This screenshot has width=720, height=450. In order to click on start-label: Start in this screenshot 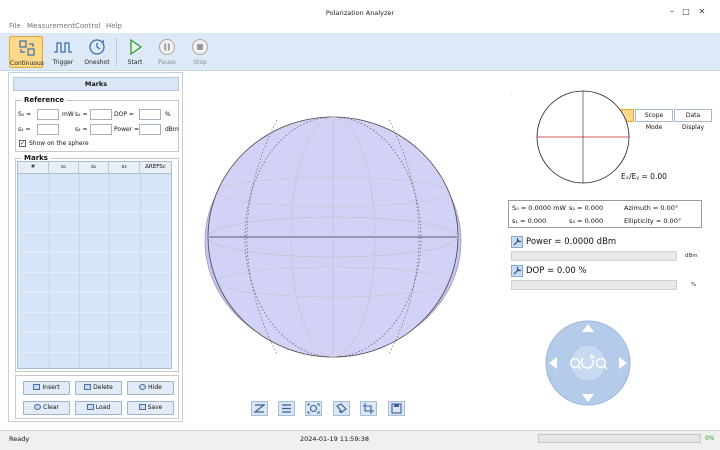, I will do `click(135, 62)`.